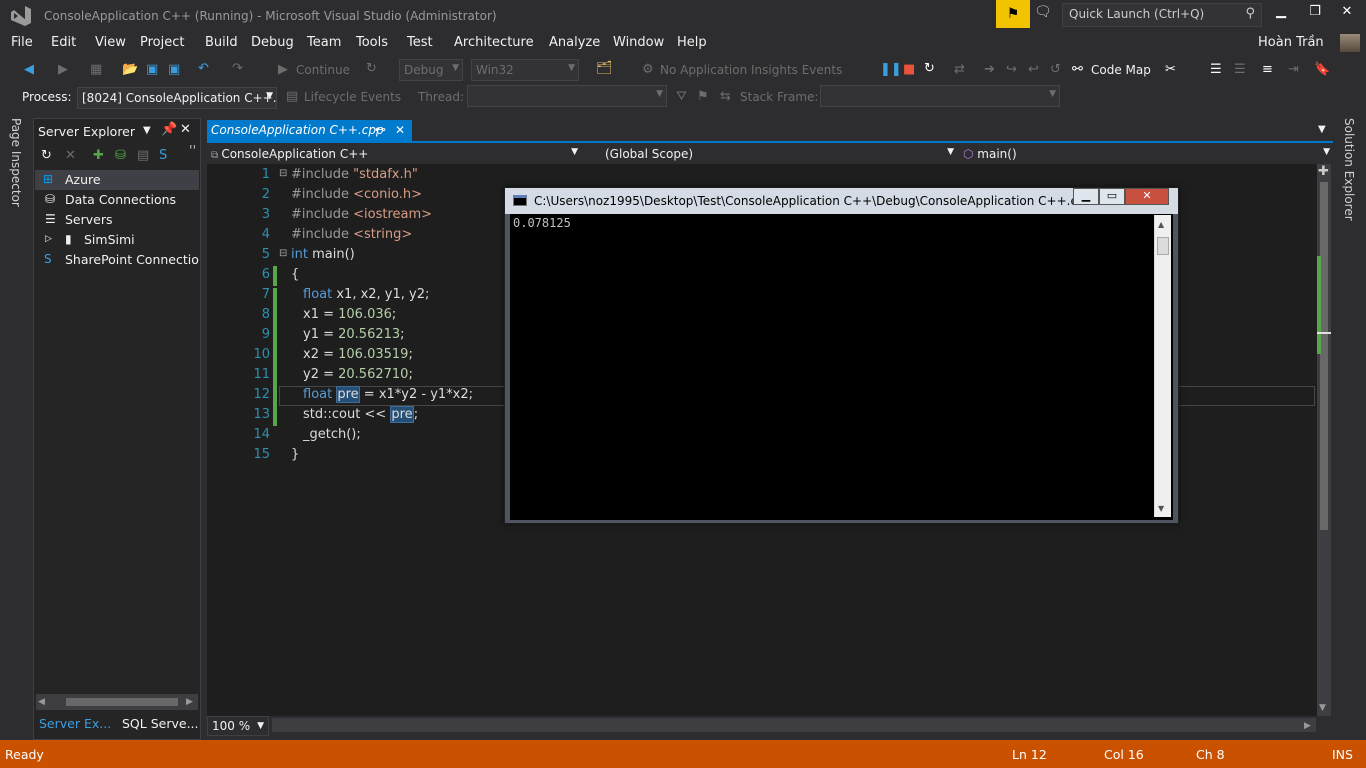 The width and height of the screenshot is (1366, 768). What do you see at coordinates (162, 42) in the screenshot?
I see `menu-project: Project` at bounding box center [162, 42].